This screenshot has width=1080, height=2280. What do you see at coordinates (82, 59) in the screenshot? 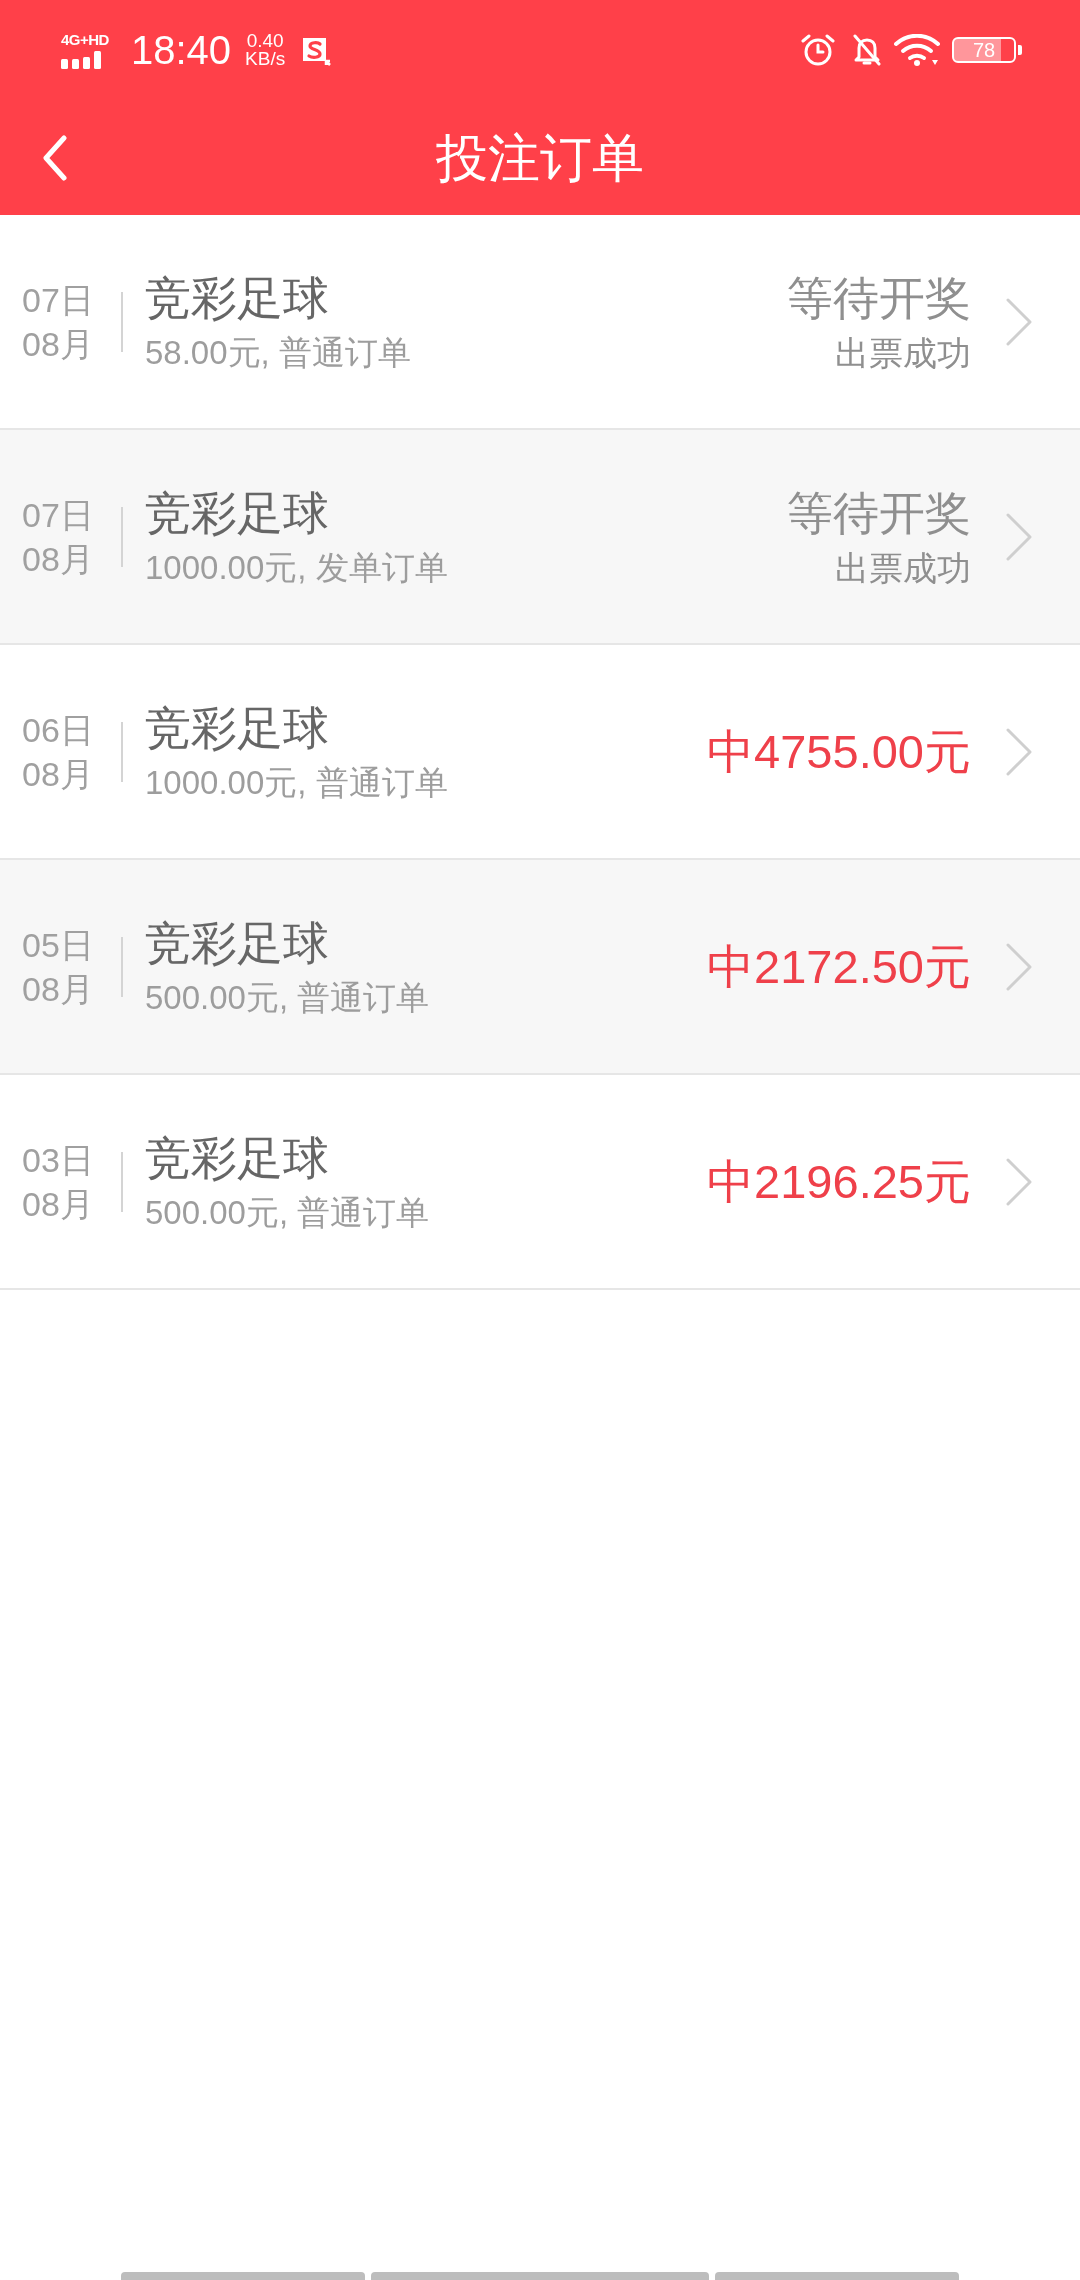
I see `signal-icon` at bounding box center [82, 59].